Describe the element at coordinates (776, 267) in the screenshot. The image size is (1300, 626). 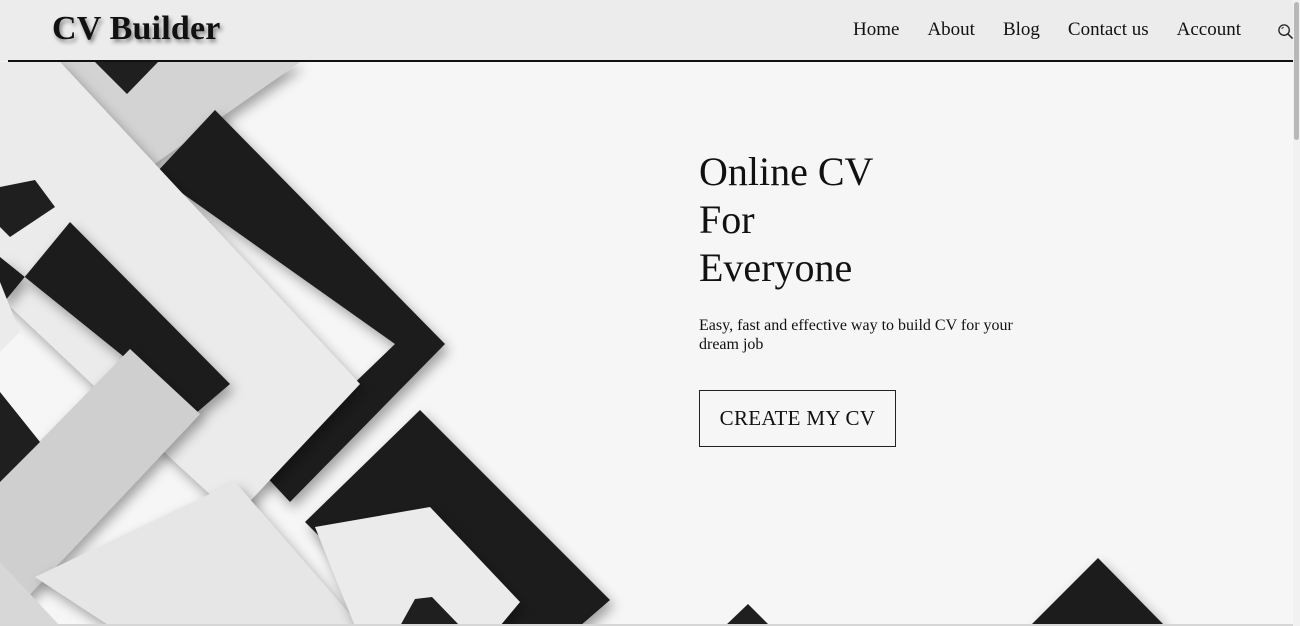
I see `hero-title-line: Everyone` at that location.